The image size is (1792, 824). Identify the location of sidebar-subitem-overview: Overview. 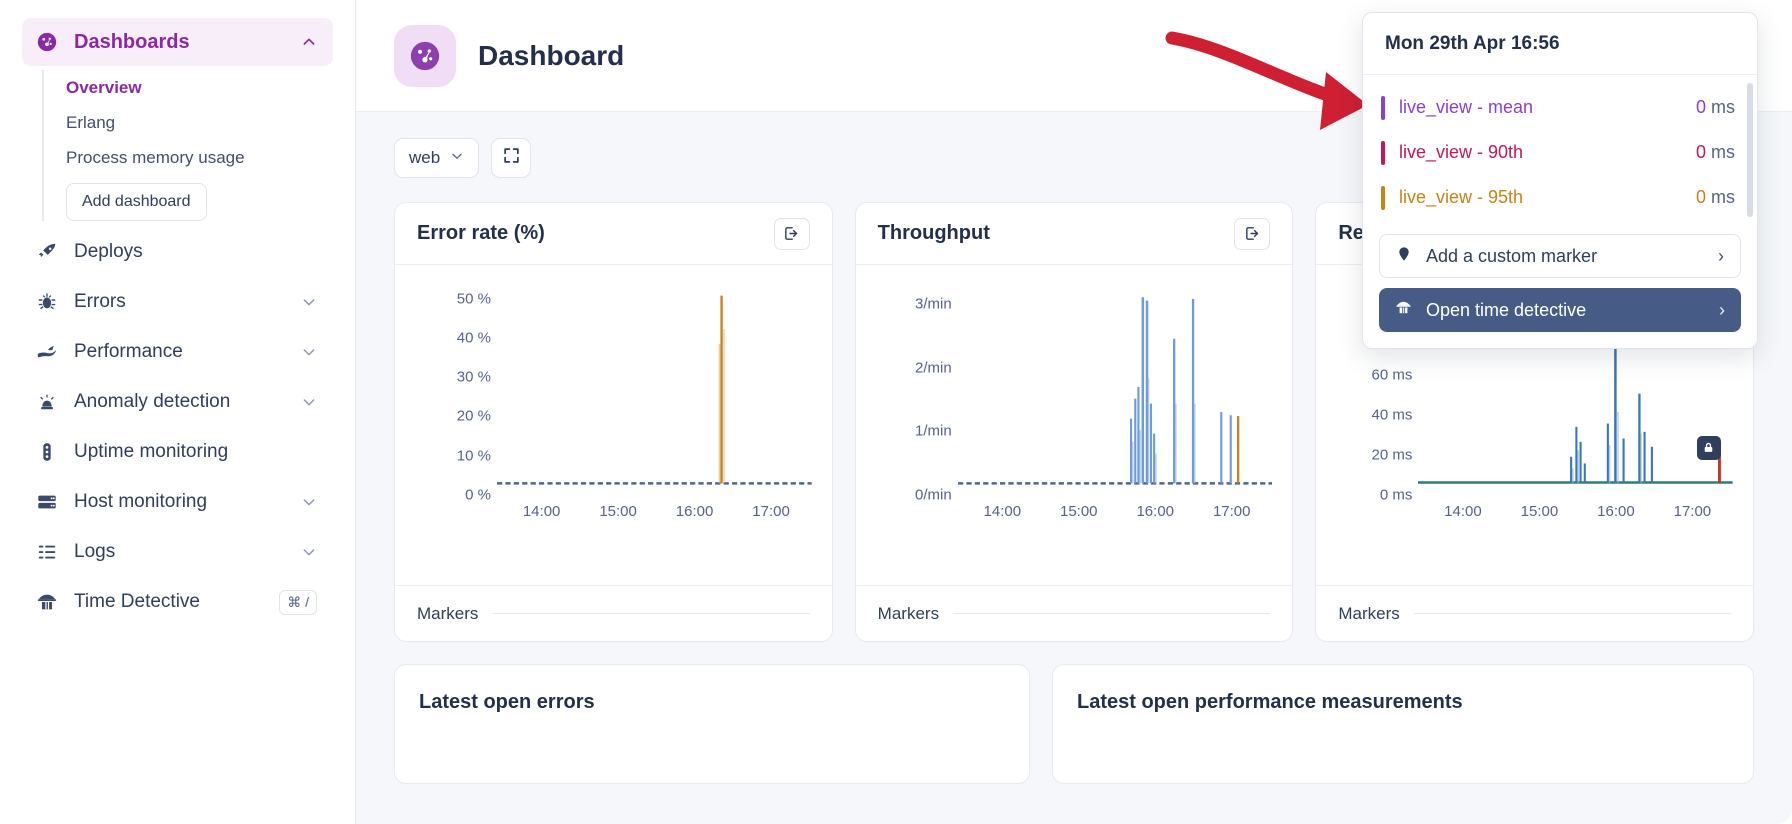
(210, 87).